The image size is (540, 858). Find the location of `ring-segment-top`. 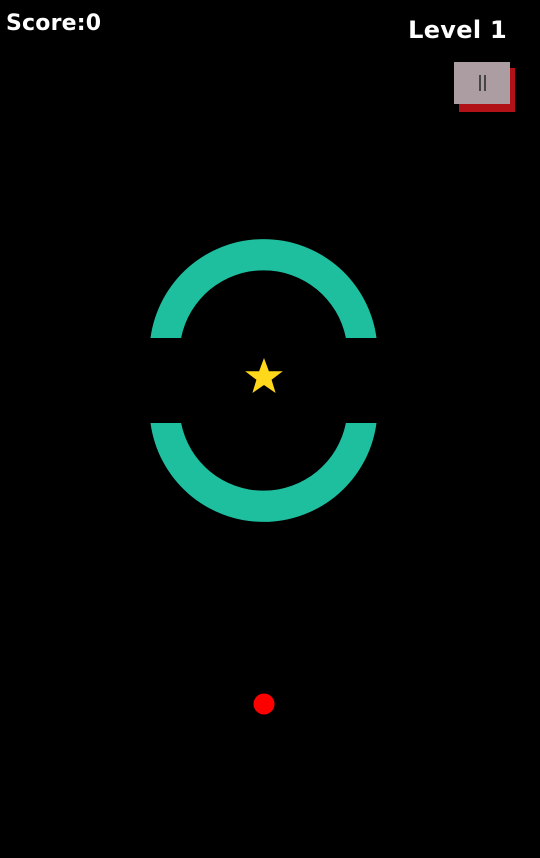

ring-segment-top is located at coordinates (263, 288).